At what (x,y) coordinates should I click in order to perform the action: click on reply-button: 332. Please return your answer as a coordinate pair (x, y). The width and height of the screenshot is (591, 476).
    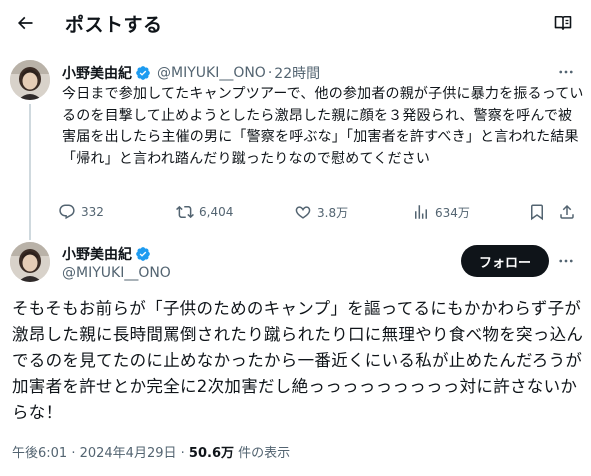
    Looking at the image, I should click on (81, 212).